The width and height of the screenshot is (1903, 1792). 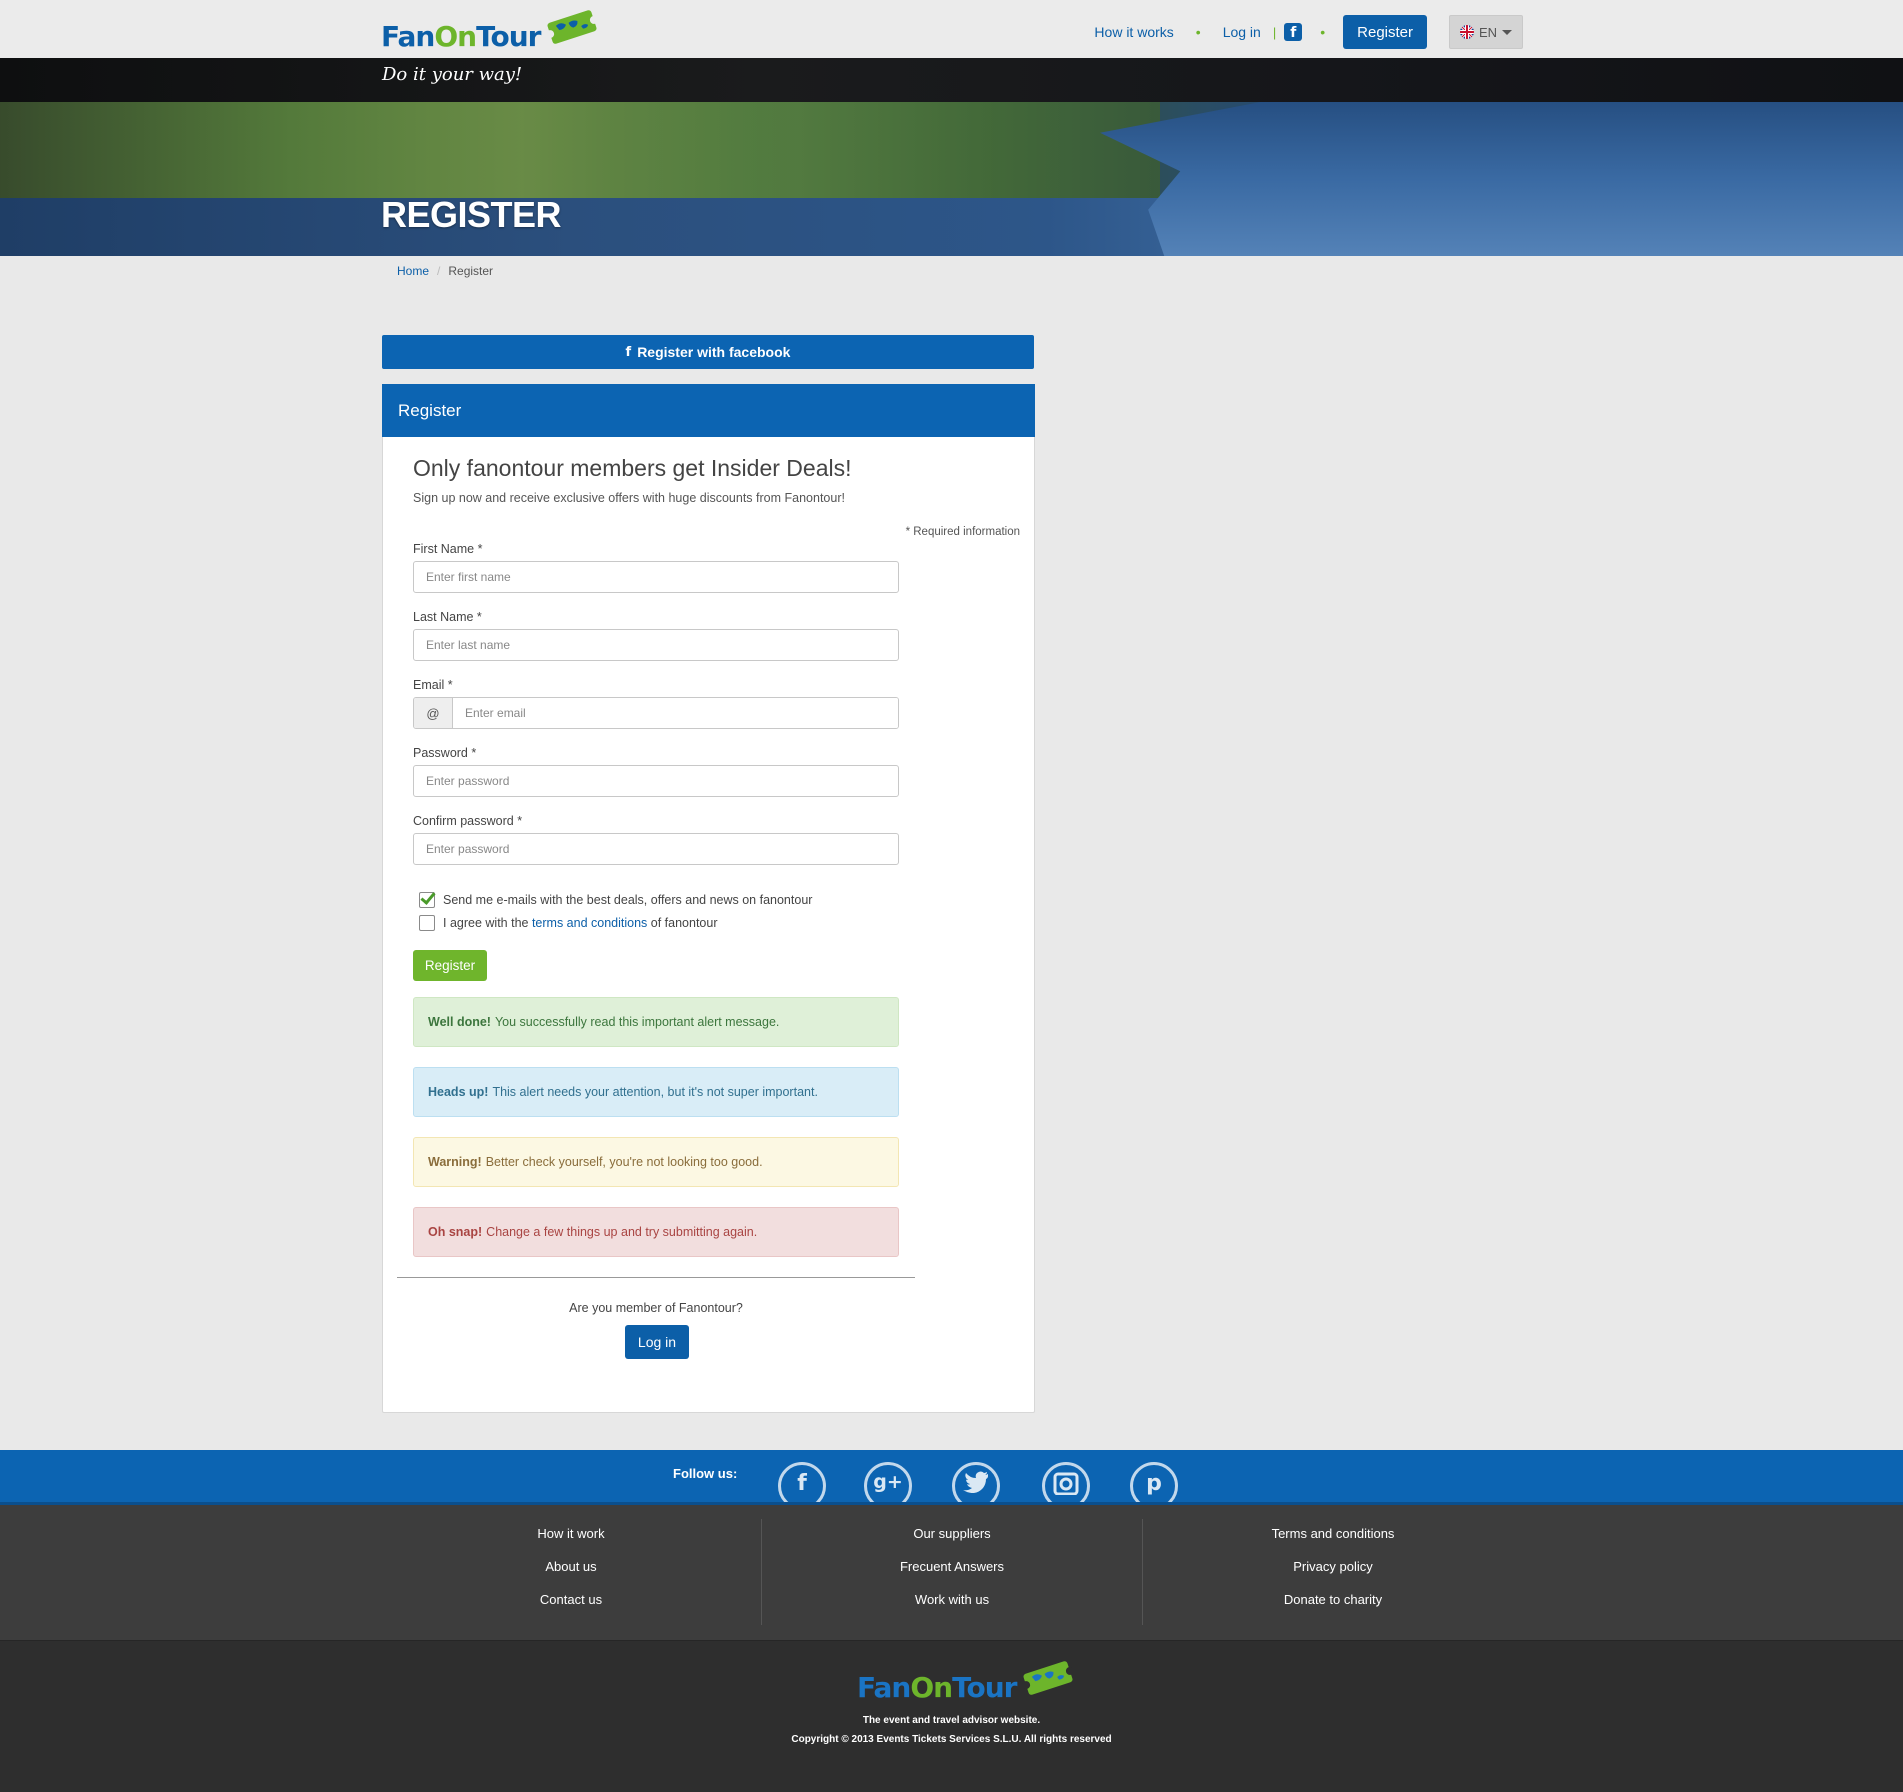 I want to click on email-label: Email *, so click(x=433, y=685).